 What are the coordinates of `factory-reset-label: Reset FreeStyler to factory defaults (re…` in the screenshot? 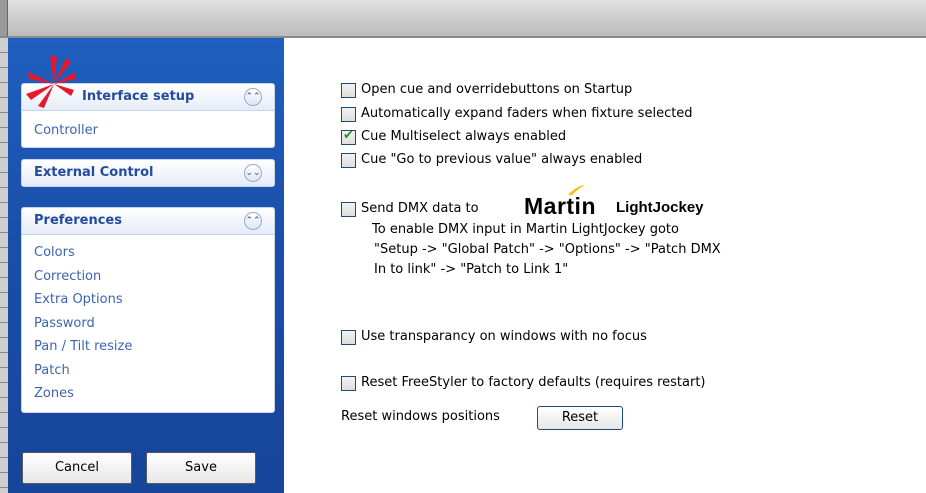 It's located at (533, 382).